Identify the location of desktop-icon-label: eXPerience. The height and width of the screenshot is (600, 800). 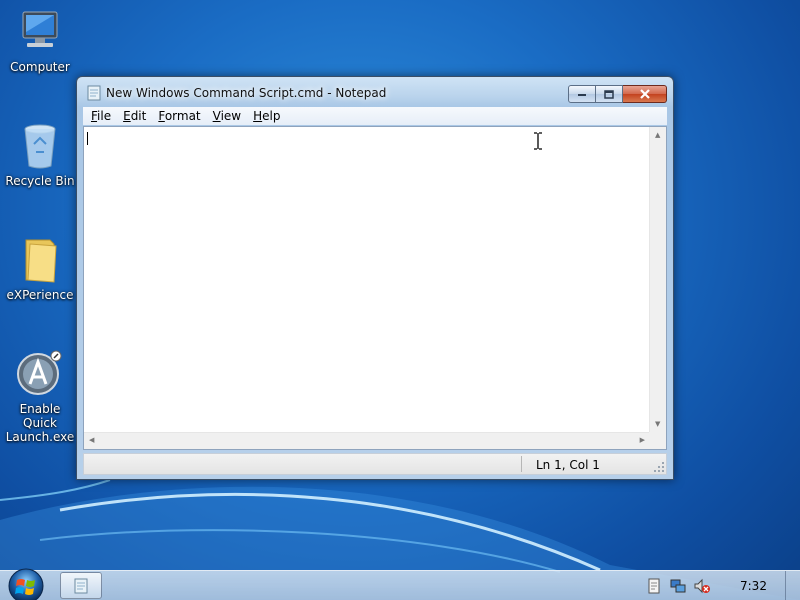
(40, 295).